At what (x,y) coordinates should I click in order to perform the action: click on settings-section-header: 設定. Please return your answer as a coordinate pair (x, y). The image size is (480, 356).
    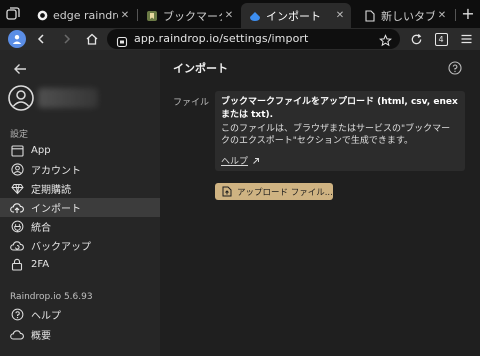
    Looking at the image, I should click on (19, 135).